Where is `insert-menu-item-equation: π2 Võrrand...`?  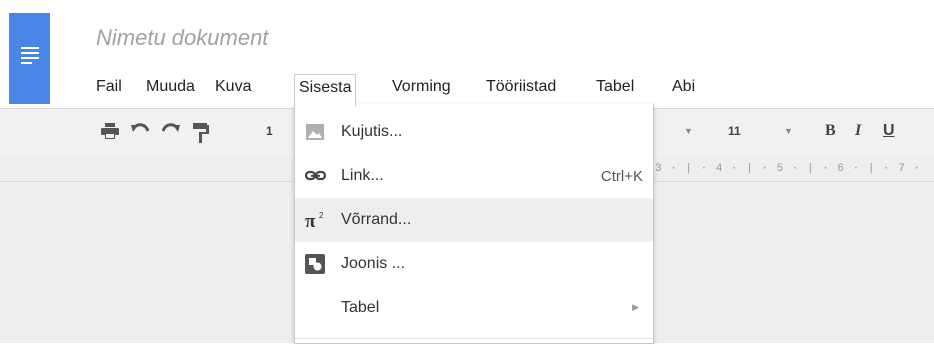 insert-menu-item-equation: π2 Võrrand... is located at coordinates (474, 220).